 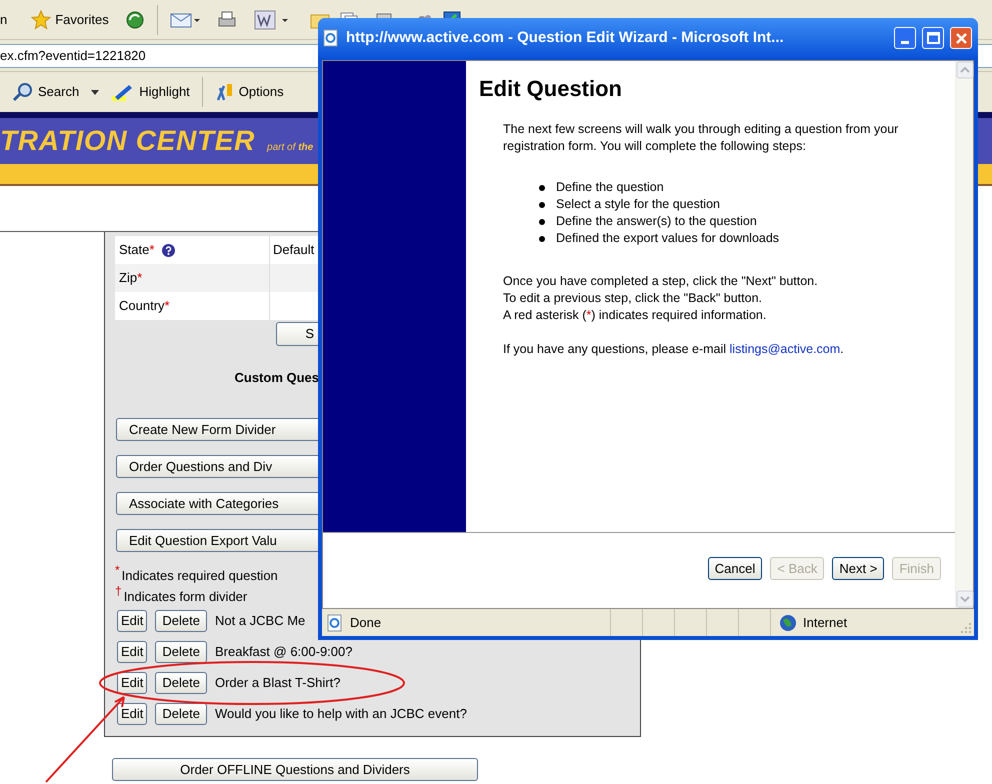 What do you see at coordinates (858, 568) in the screenshot?
I see `wizard-button: Next >` at bounding box center [858, 568].